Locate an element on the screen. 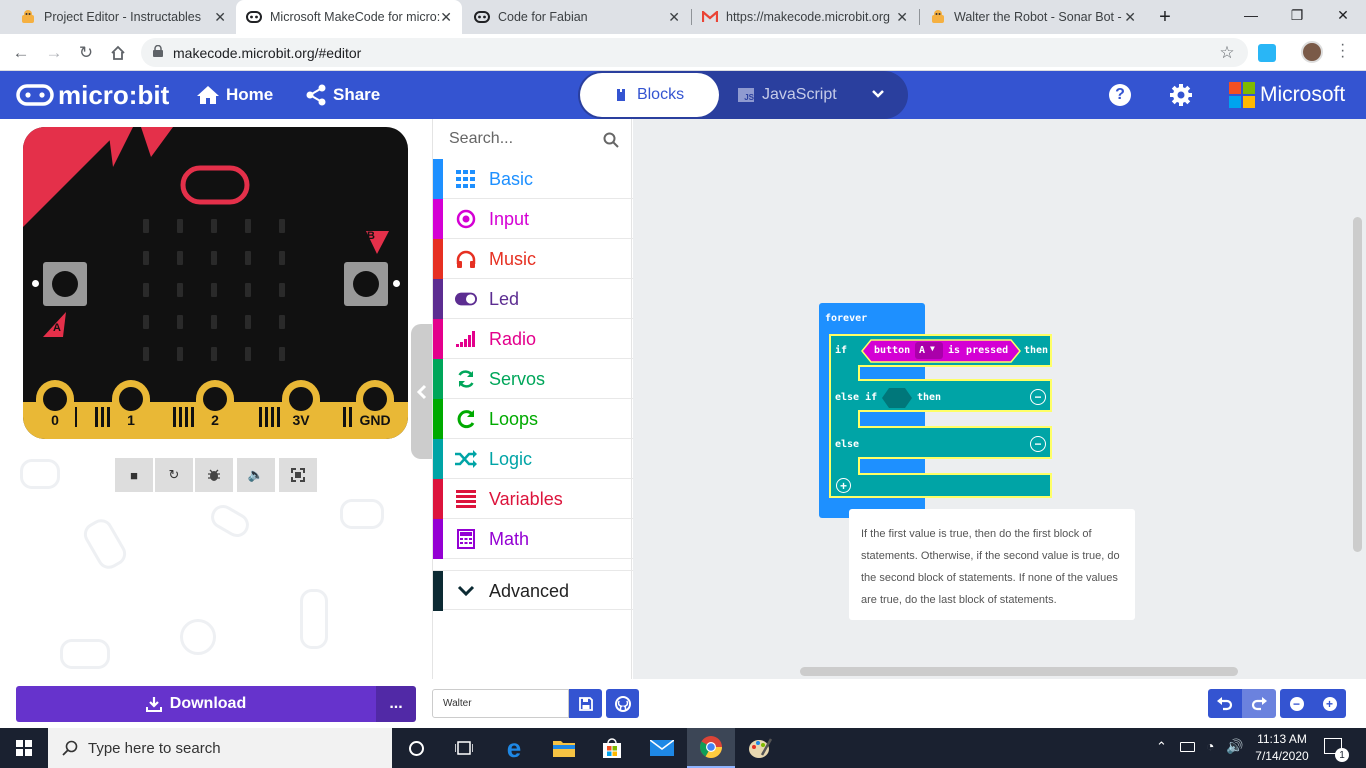 This screenshot has width=1366, height=768. taskbar-search-input: Type here to search is located at coordinates (220, 748).